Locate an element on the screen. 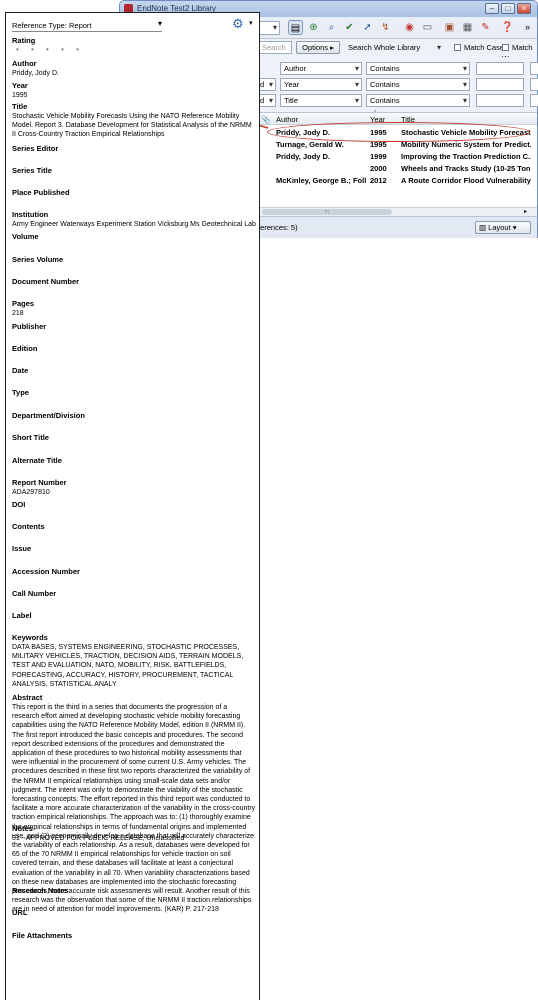 The height and width of the screenshot is (1000, 538). field-value-pages: 218 is located at coordinates (134, 313).